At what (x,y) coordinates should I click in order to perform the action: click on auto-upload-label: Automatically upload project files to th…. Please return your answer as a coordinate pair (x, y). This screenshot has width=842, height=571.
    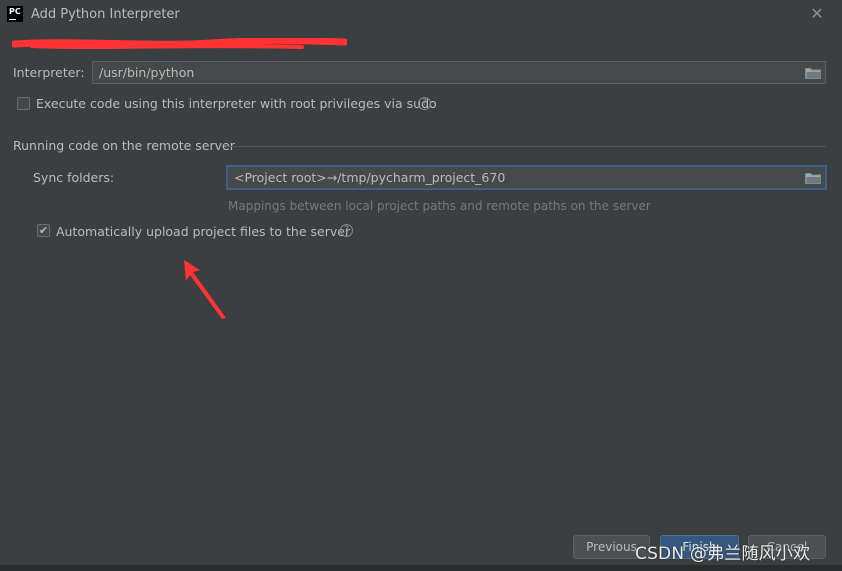
    Looking at the image, I should click on (203, 231).